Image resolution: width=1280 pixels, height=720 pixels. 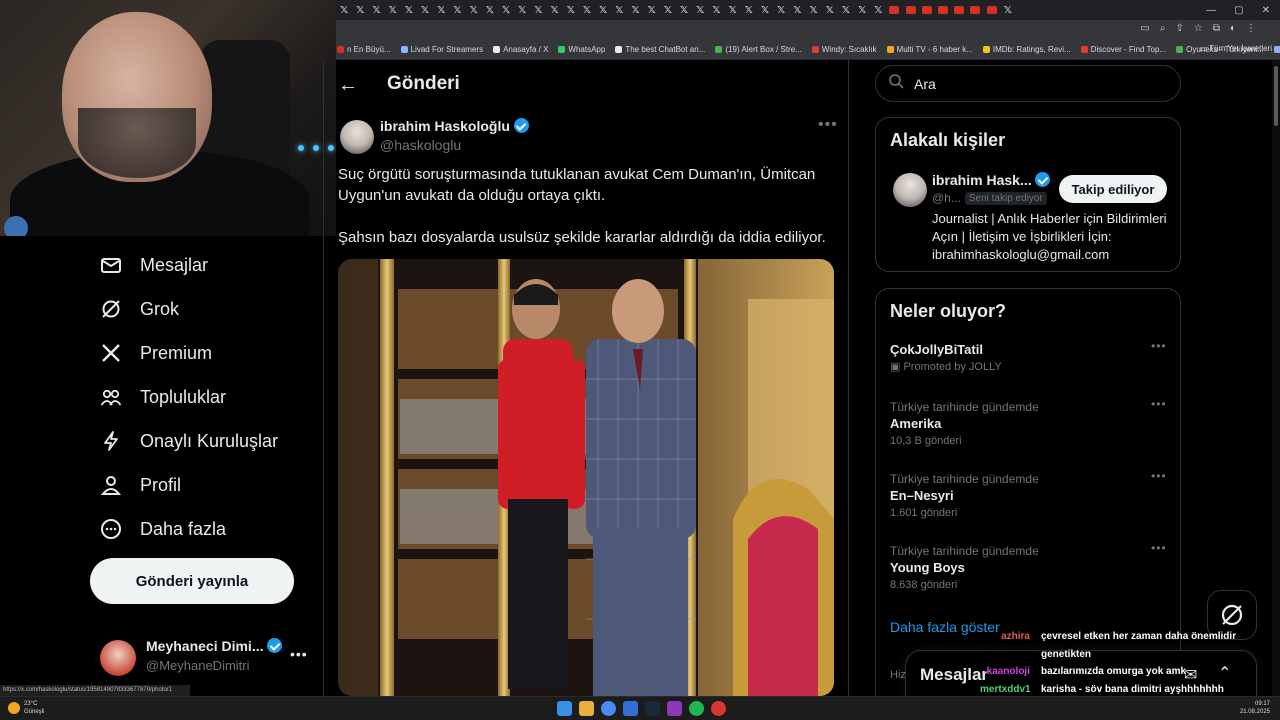 I want to click on file-explorer-icon, so click(x=586, y=708).